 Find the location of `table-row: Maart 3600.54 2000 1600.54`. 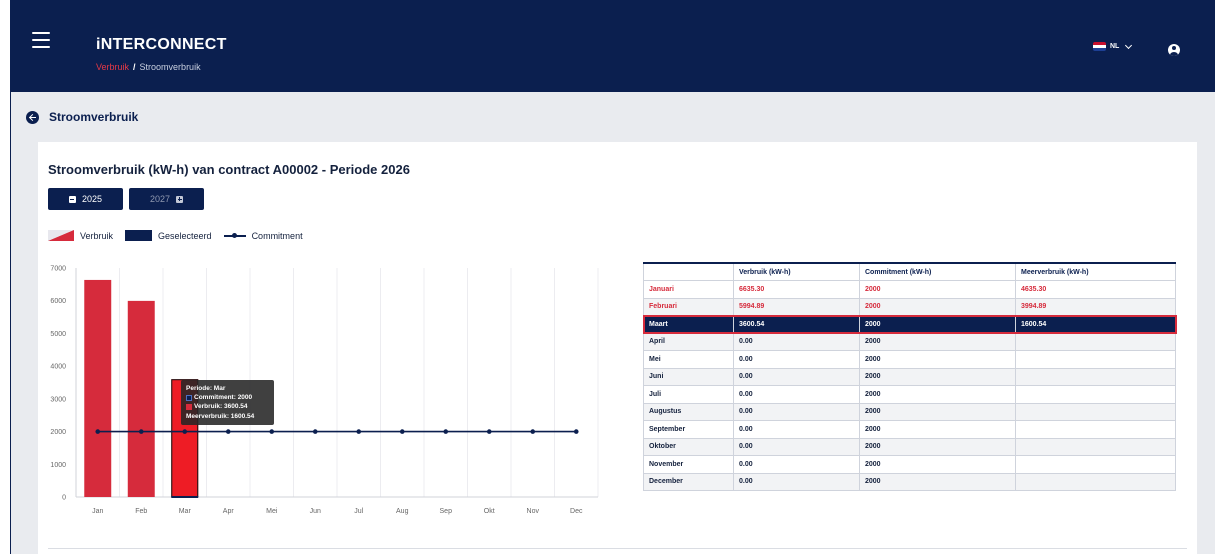

table-row: Maart 3600.54 2000 1600.54 is located at coordinates (909, 324).